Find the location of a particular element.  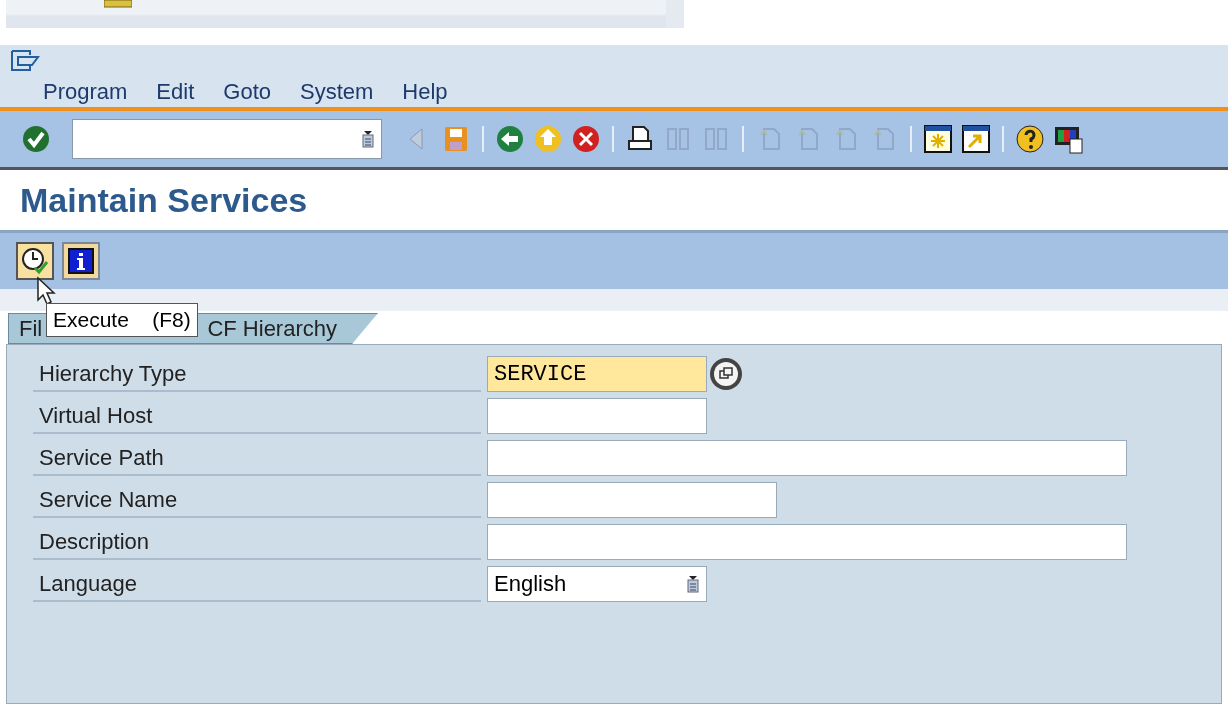

field-label: Virtual Host is located at coordinates (257, 416).